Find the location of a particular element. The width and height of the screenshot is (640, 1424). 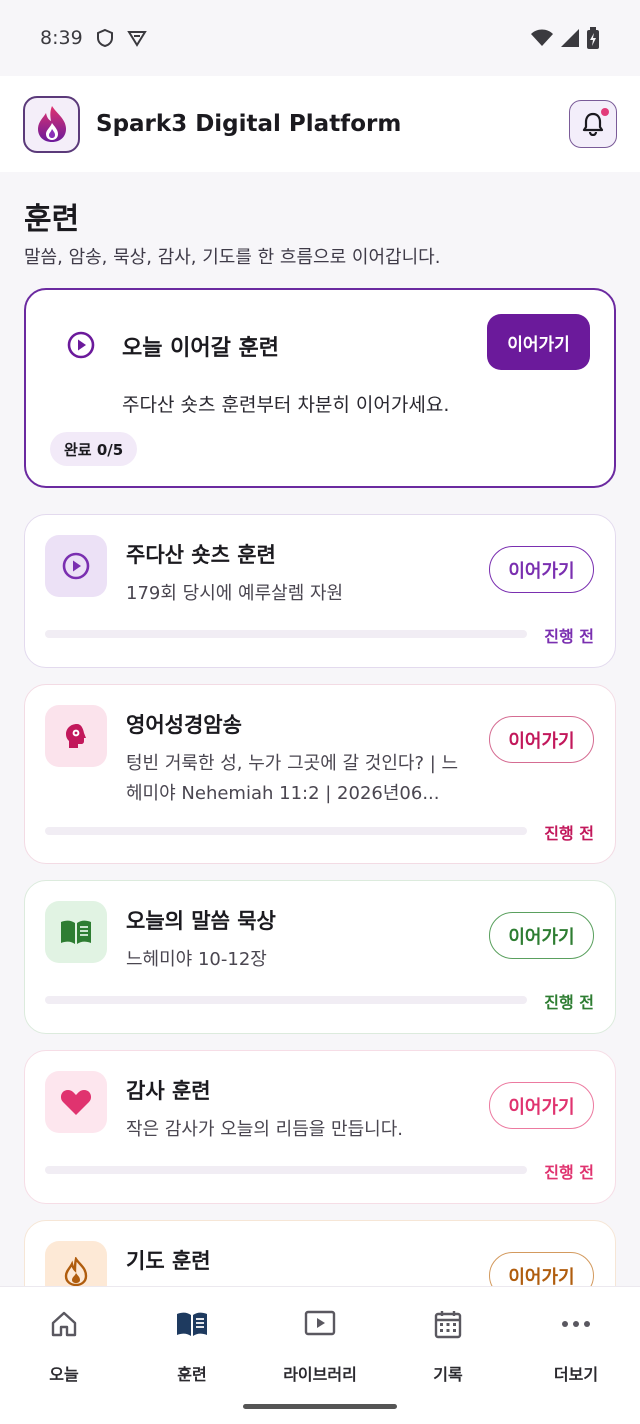

status-icons is located at coordinates (565, 38).